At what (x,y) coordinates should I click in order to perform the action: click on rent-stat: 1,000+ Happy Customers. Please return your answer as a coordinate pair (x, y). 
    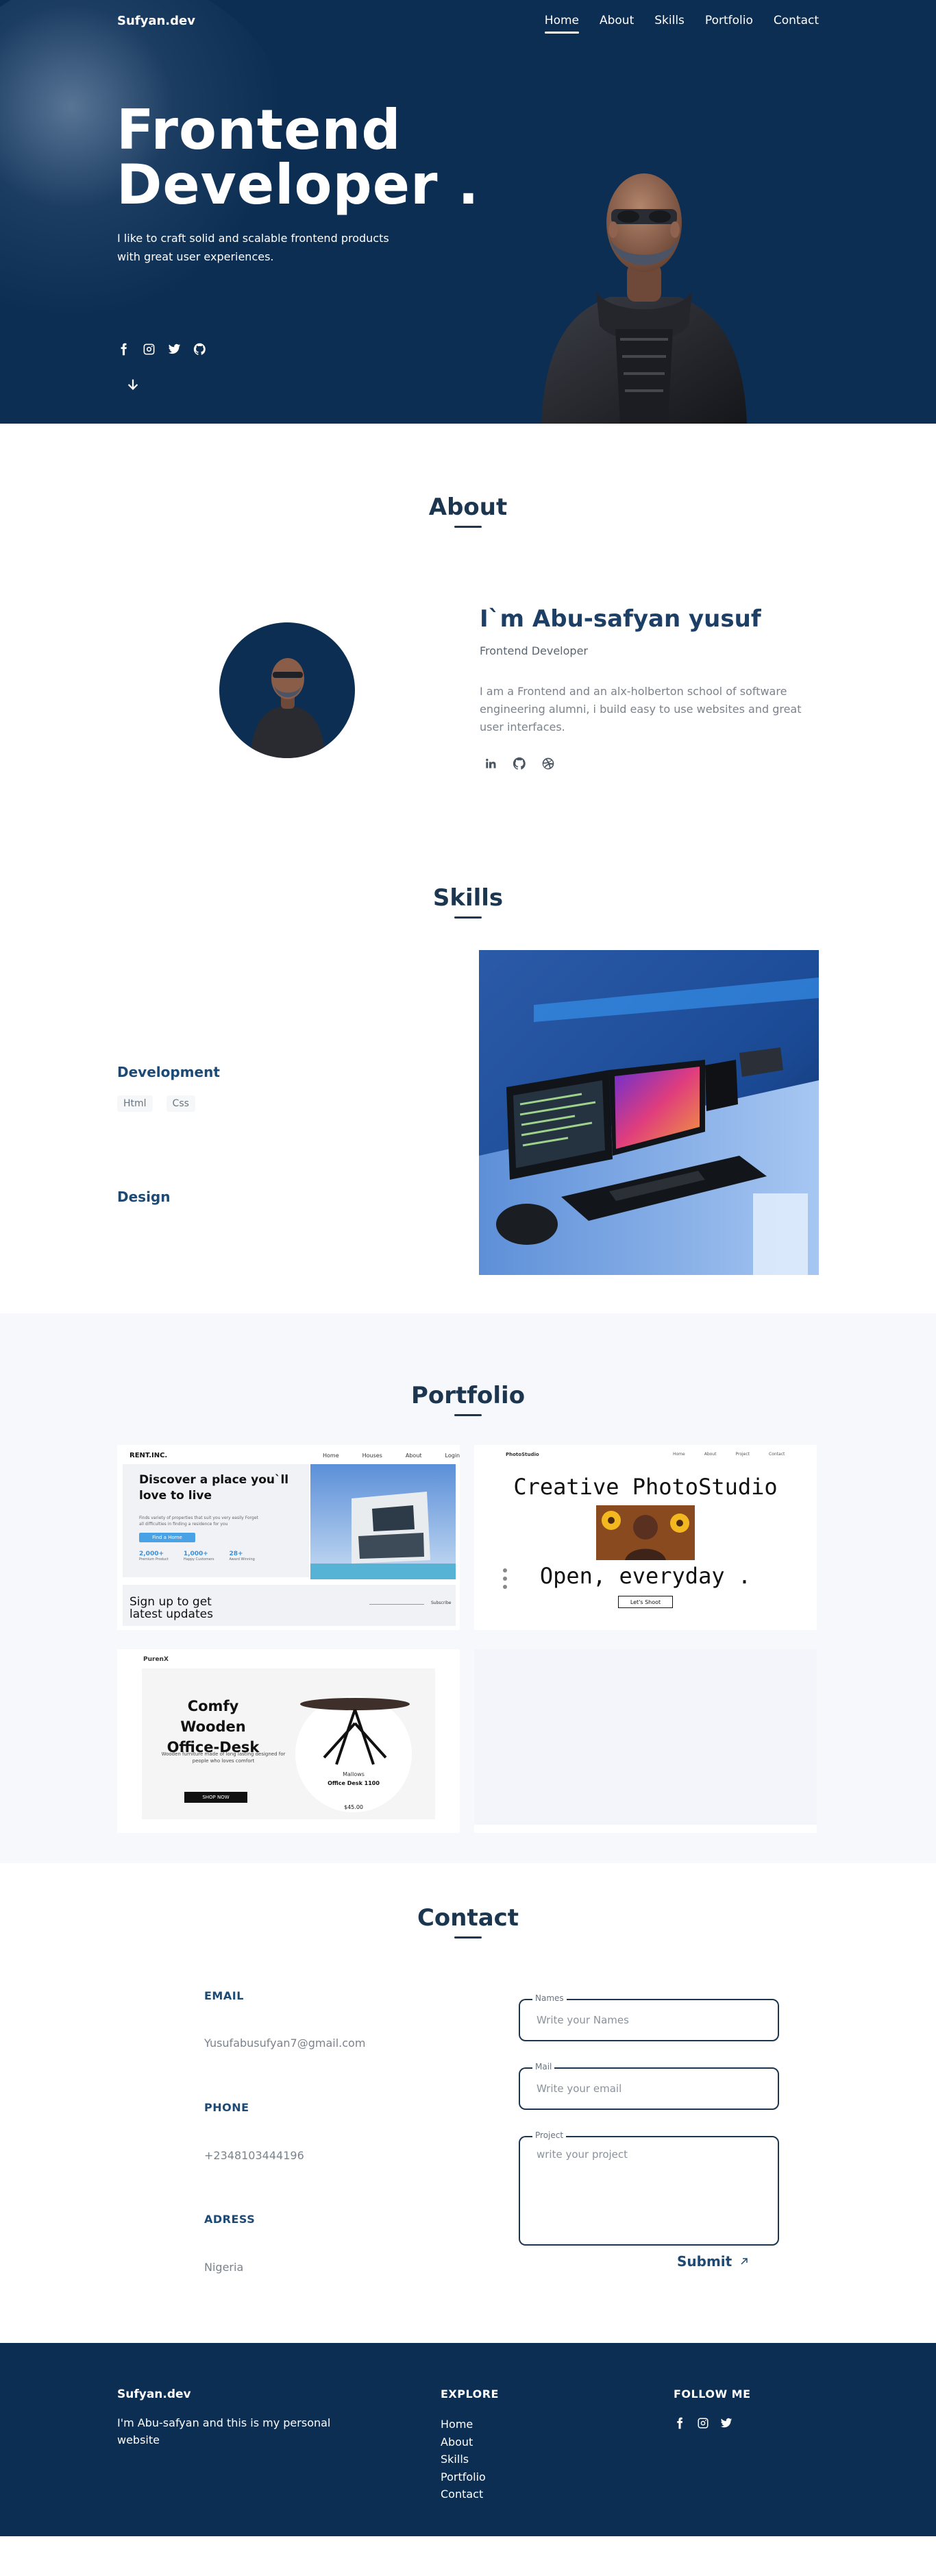
    Looking at the image, I should click on (198, 1556).